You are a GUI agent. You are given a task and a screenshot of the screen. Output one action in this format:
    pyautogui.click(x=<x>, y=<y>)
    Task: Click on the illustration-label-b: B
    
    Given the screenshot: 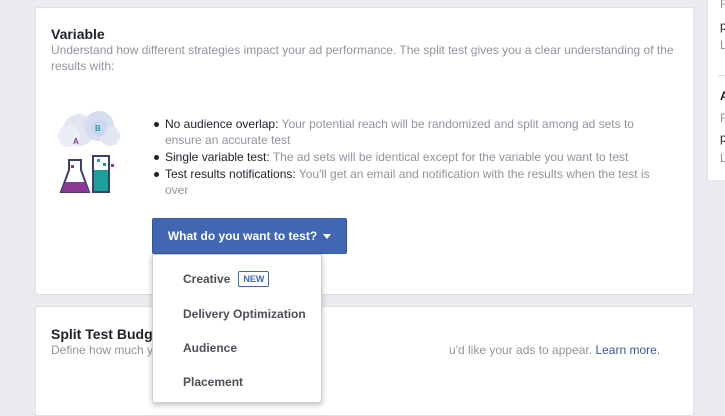 What is the action you would take?
    pyautogui.click(x=98, y=128)
    